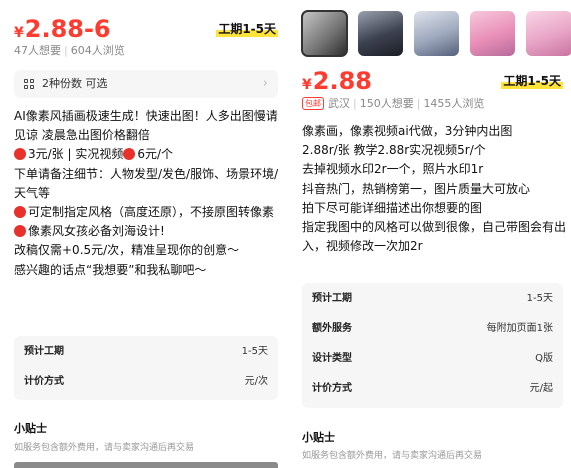 The height and width of the screenshot is (468, 571). Describe the element at coordinates (146, 381) in the screenshot. I see `info-row: 计价方式 元/次` at that location.